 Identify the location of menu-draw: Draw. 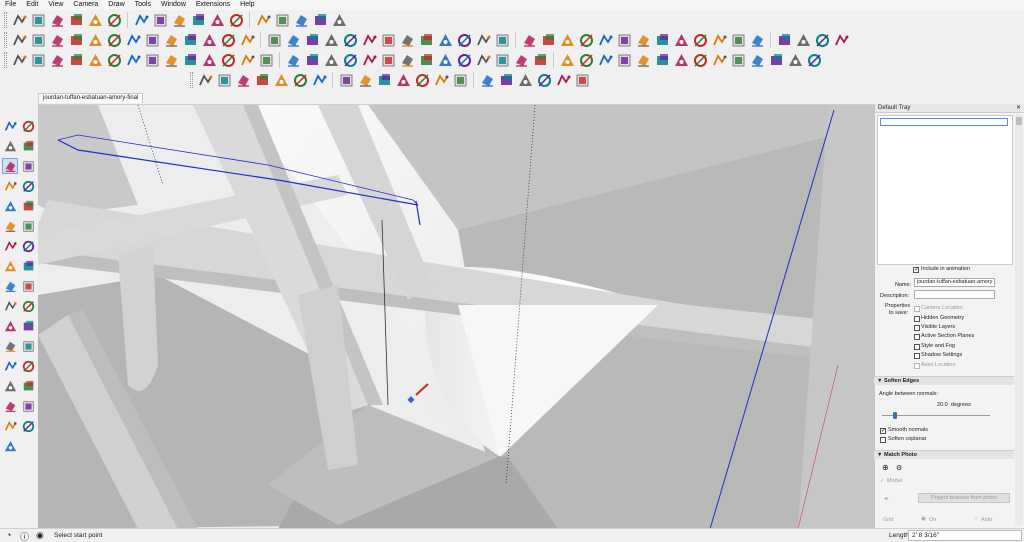
(116, 5).